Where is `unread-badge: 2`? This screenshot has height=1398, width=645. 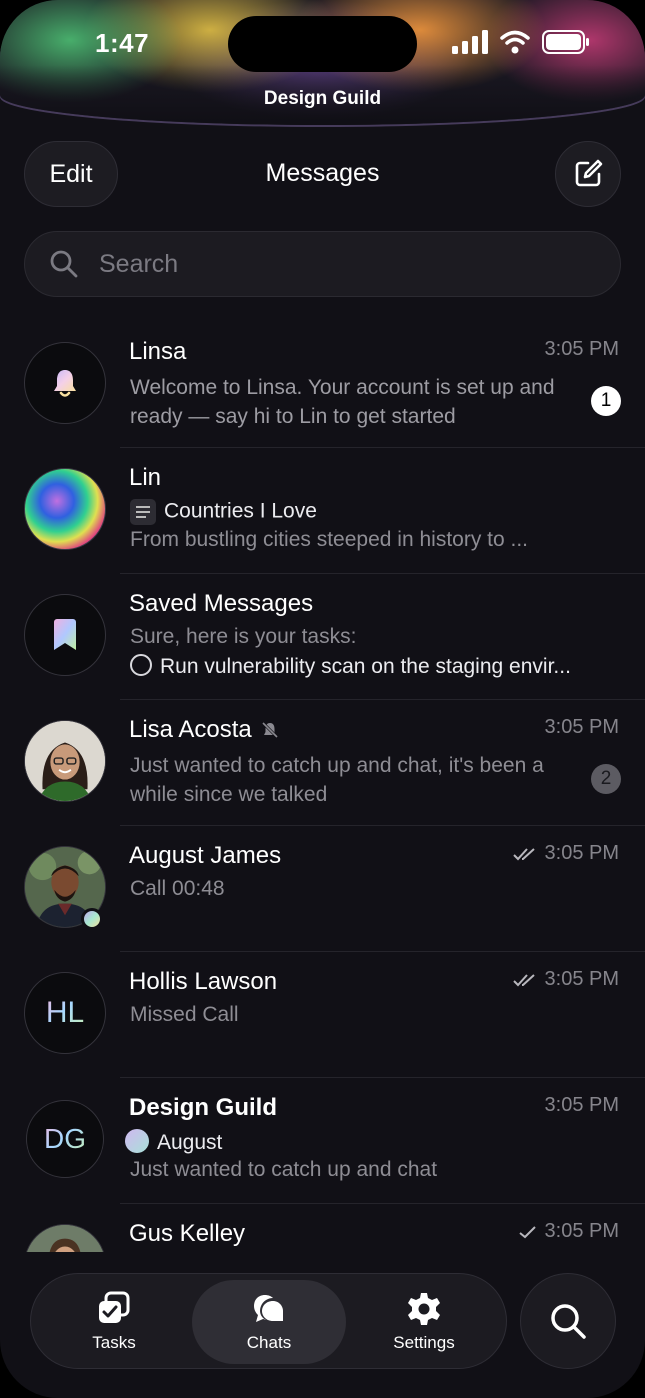
unread-badge: 2 is located at coordinates (606, 779).